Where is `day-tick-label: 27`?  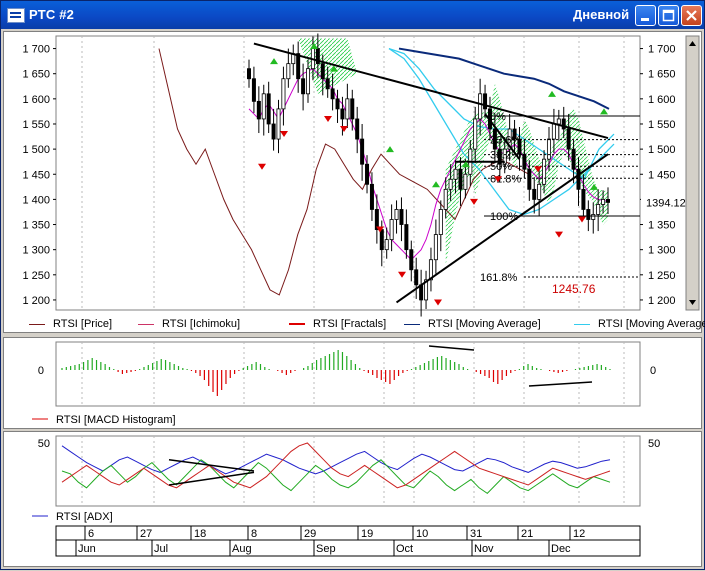 day-tick-label: 27 is located at coordinates (146, 534).